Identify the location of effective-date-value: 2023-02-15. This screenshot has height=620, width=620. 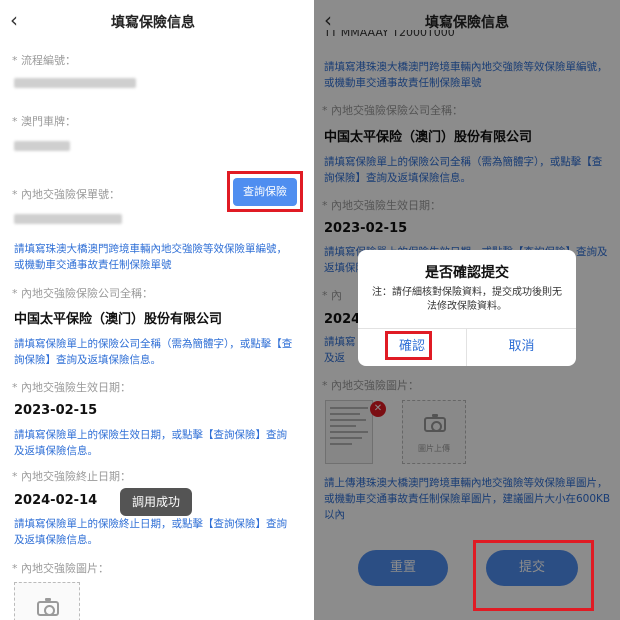
(55, 410).